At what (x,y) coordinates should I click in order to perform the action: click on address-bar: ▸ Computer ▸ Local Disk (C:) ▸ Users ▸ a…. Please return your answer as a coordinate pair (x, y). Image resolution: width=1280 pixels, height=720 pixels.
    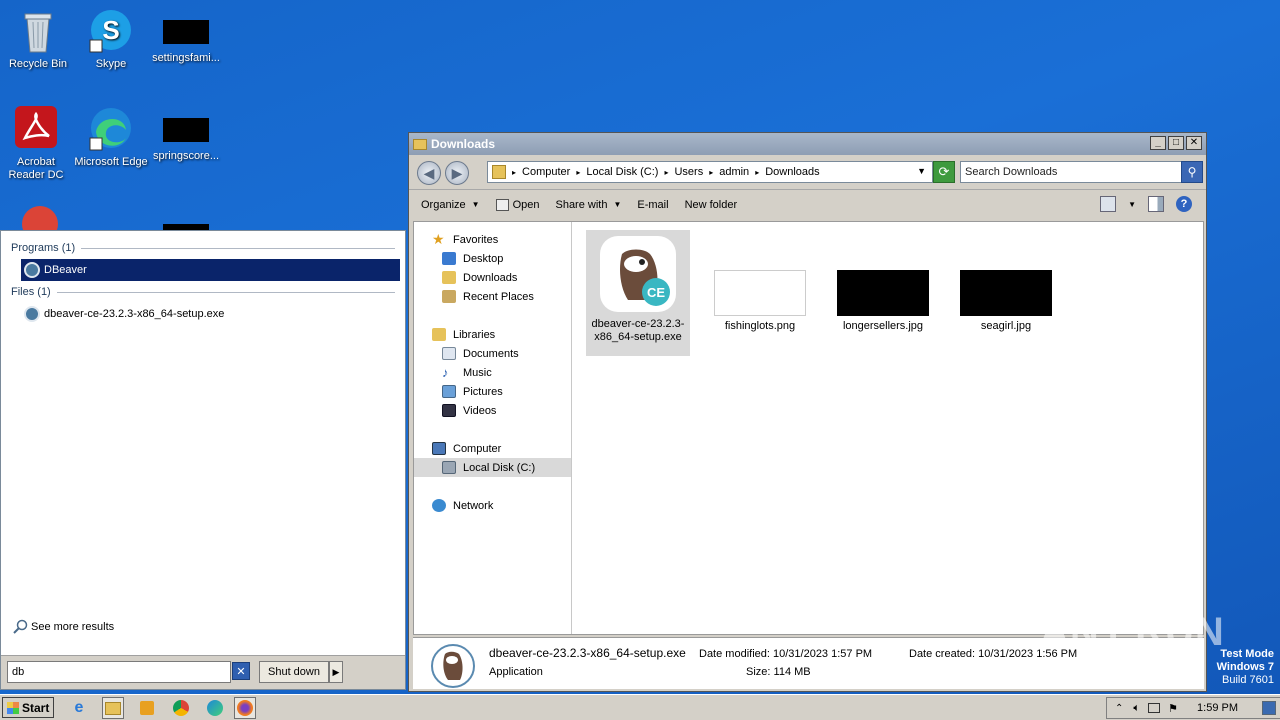
    Looking at the image, I should click on (710, 172).